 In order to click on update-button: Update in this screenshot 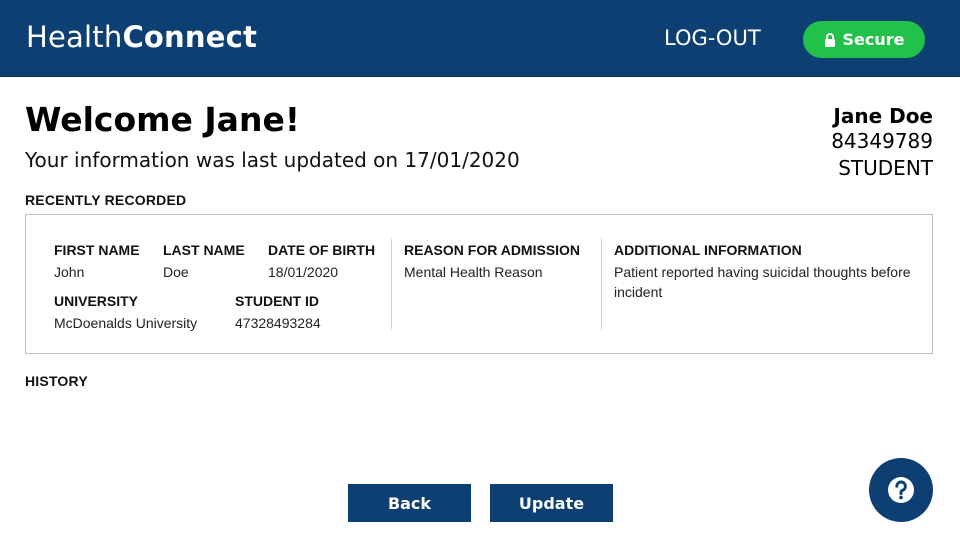, I will do `click(551, 503)`.